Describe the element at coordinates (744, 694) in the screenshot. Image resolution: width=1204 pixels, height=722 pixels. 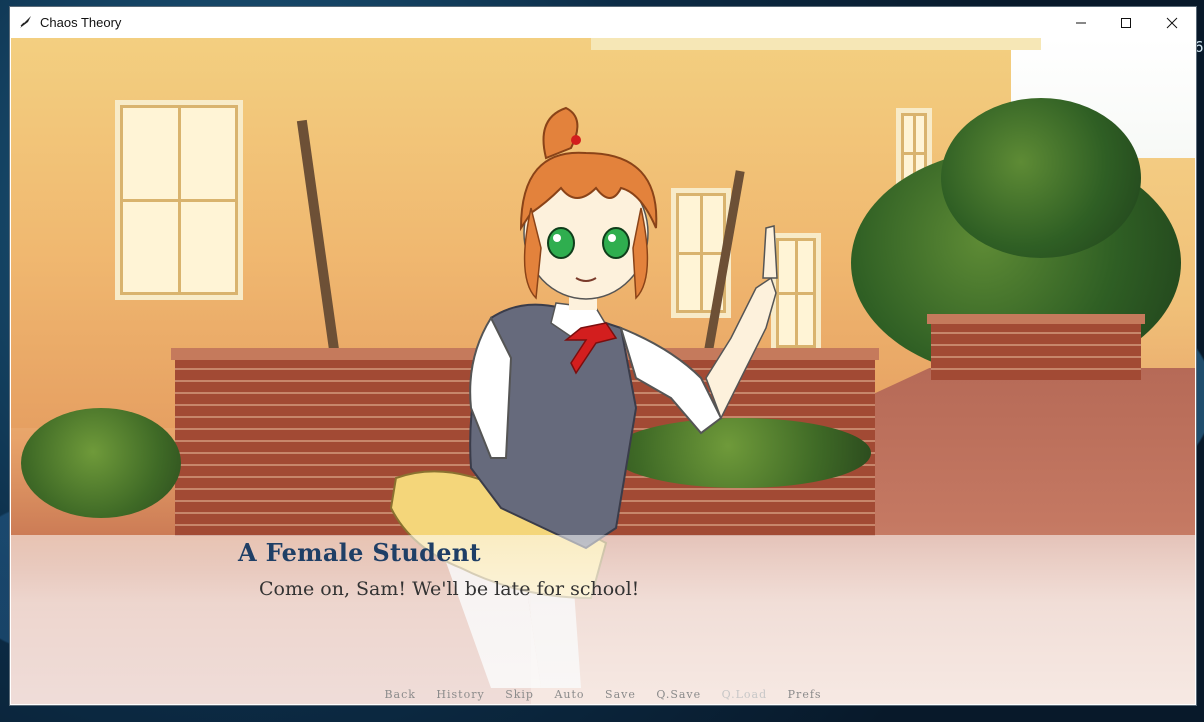
I see `quick-menu-qload: Q.Load` at that location.